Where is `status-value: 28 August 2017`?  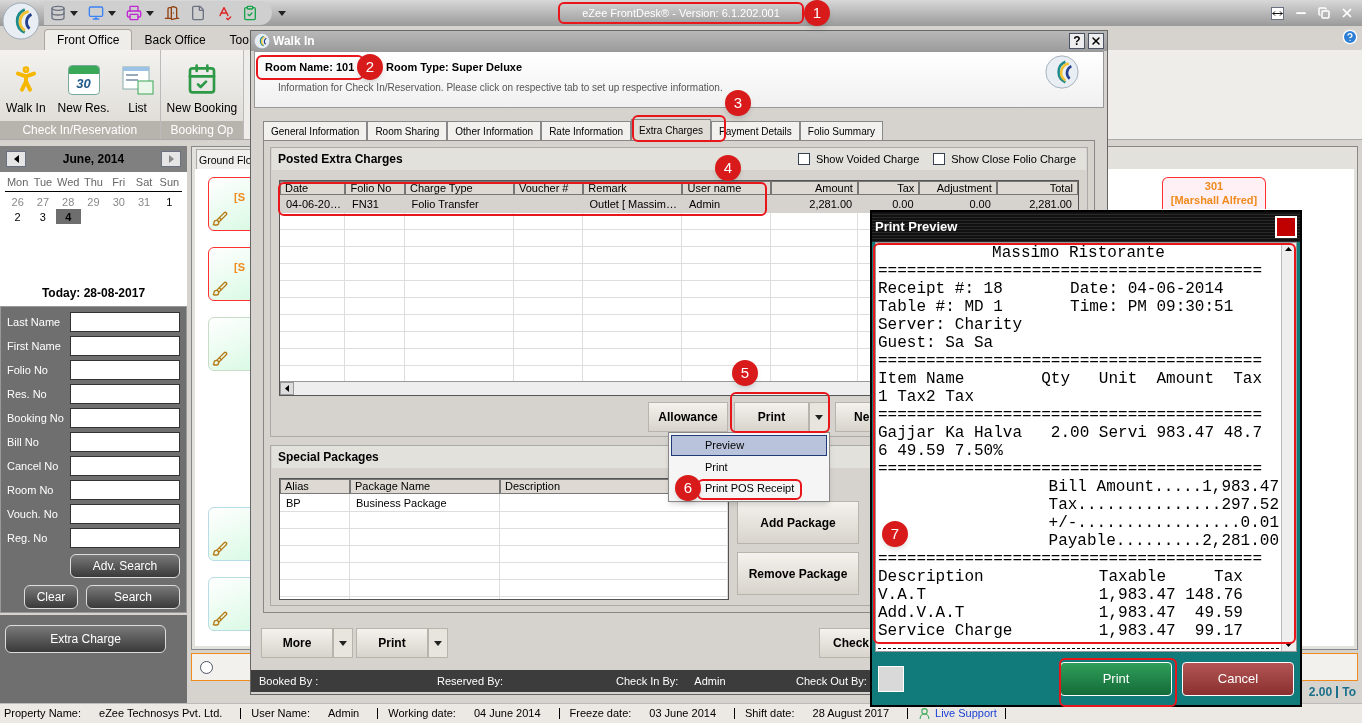
status-value: 28 August 2017 is located at coordinates (850, 714).